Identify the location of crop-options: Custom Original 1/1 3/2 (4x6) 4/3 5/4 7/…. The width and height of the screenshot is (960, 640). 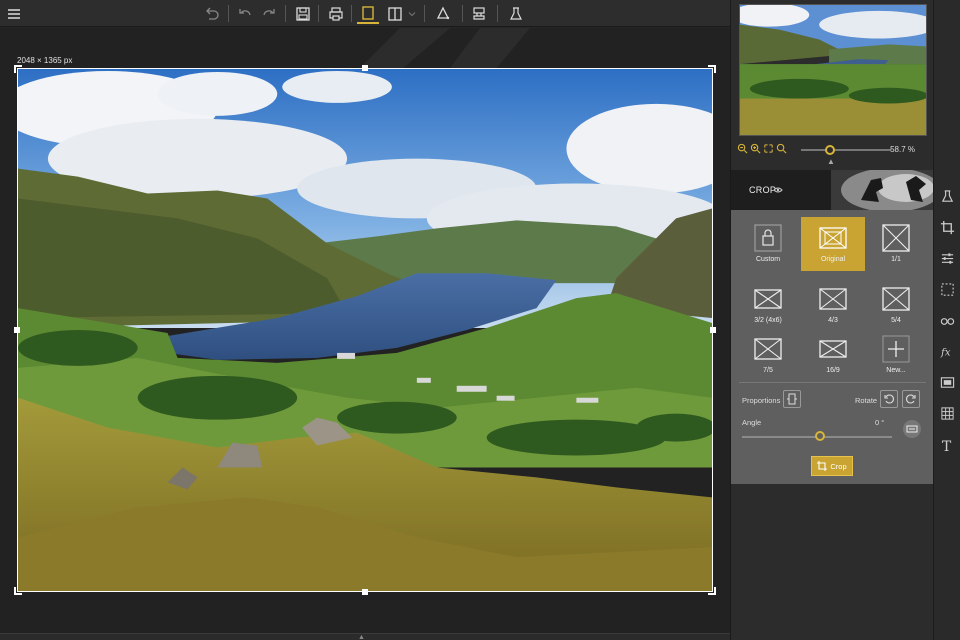
(832, 347).